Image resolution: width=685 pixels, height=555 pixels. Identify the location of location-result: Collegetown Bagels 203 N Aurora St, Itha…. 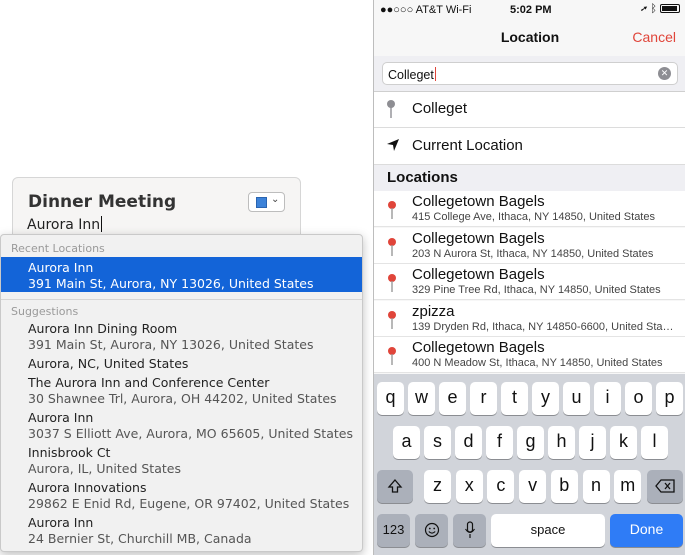
(529, 246).